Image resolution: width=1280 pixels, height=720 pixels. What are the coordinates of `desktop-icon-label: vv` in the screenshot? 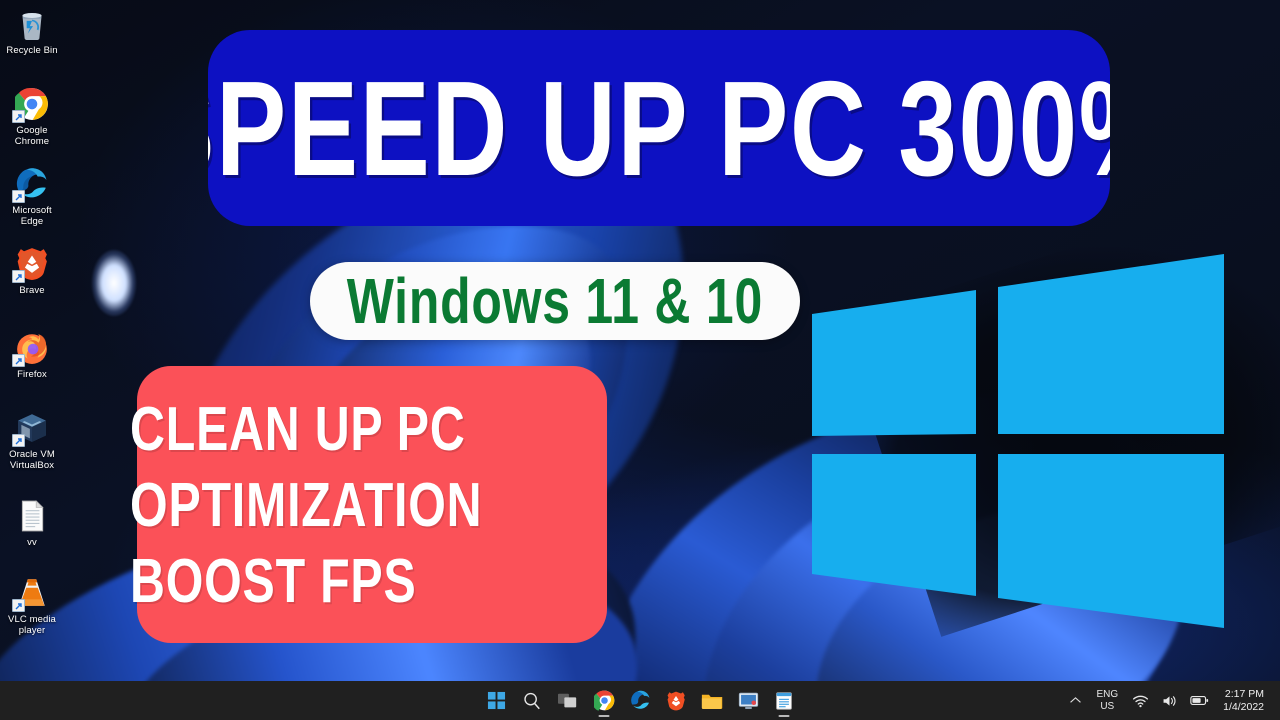 It's located at (32, 542).